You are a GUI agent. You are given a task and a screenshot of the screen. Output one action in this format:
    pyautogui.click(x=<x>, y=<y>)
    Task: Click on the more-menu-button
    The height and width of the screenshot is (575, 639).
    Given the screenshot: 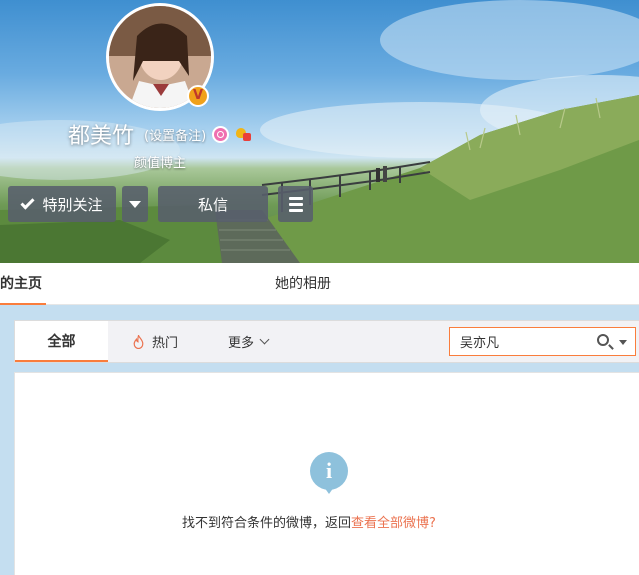 What is the action you would take?
    pyautogui.click(x=295, y=204)
    